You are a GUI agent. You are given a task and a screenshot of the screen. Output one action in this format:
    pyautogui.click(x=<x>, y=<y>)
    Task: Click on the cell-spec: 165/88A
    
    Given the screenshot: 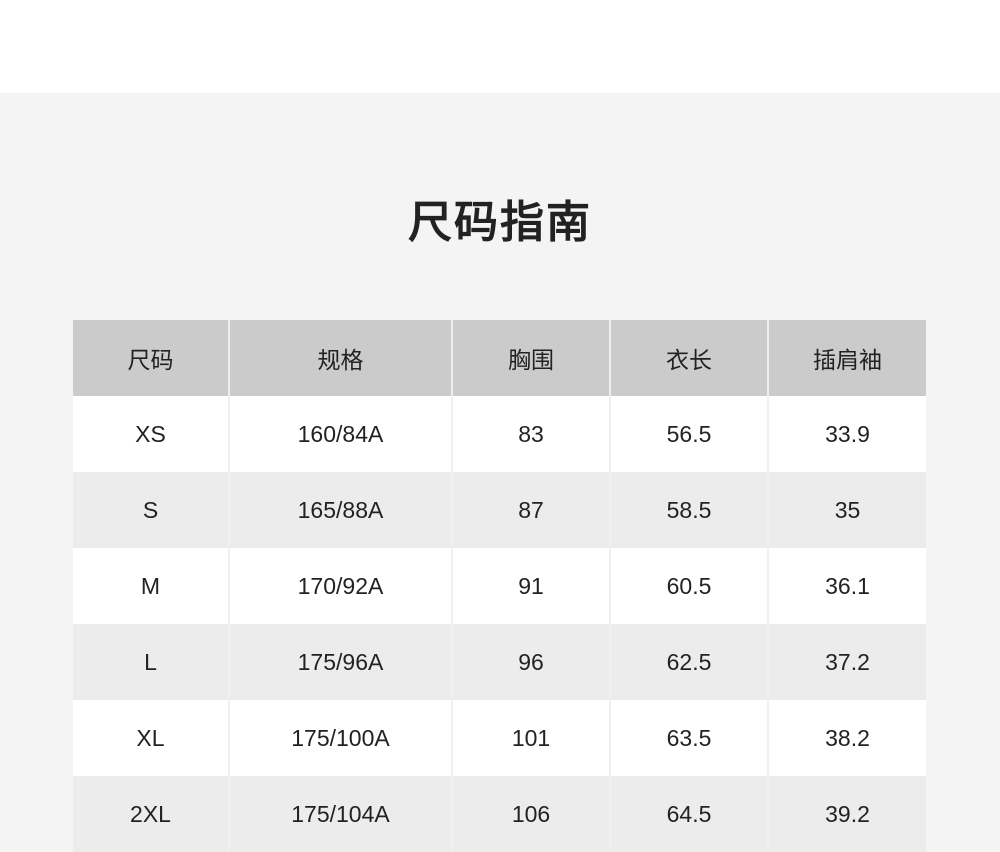 What is the action you would take?
    pyautogui.click(x=341, y=510)
    